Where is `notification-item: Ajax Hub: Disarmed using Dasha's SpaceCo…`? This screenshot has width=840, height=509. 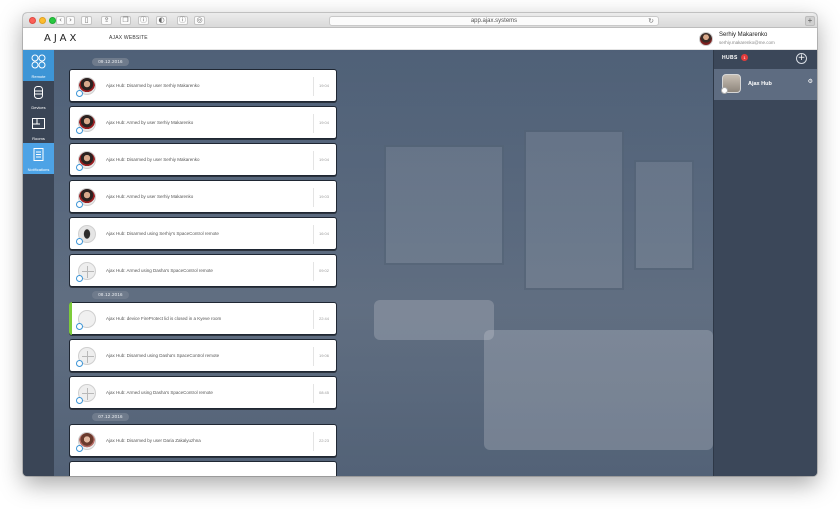 notification-item: Ajax Hub: Disarmed using Dasha's SpaceCo… is located at coordinates (203, 355).